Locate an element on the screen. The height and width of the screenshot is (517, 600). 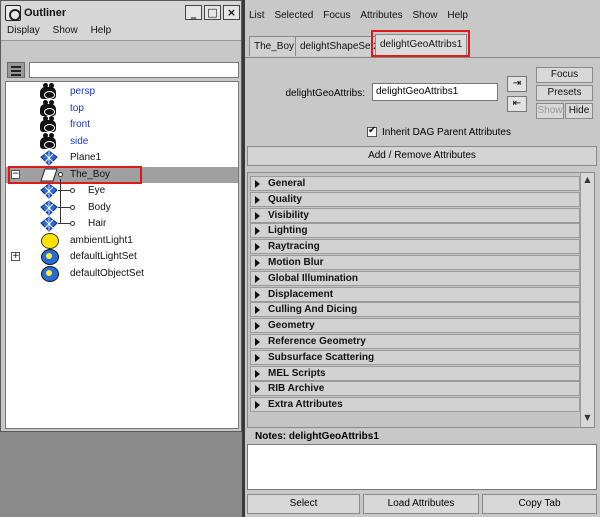
notes-textarea is located at coordinates (422, 467).